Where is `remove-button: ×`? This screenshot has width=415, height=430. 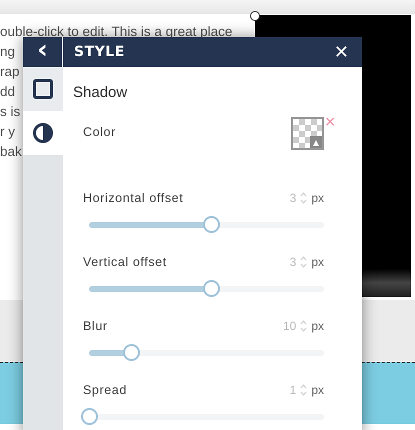
remove-button: × is located at coordinates (330, 121).